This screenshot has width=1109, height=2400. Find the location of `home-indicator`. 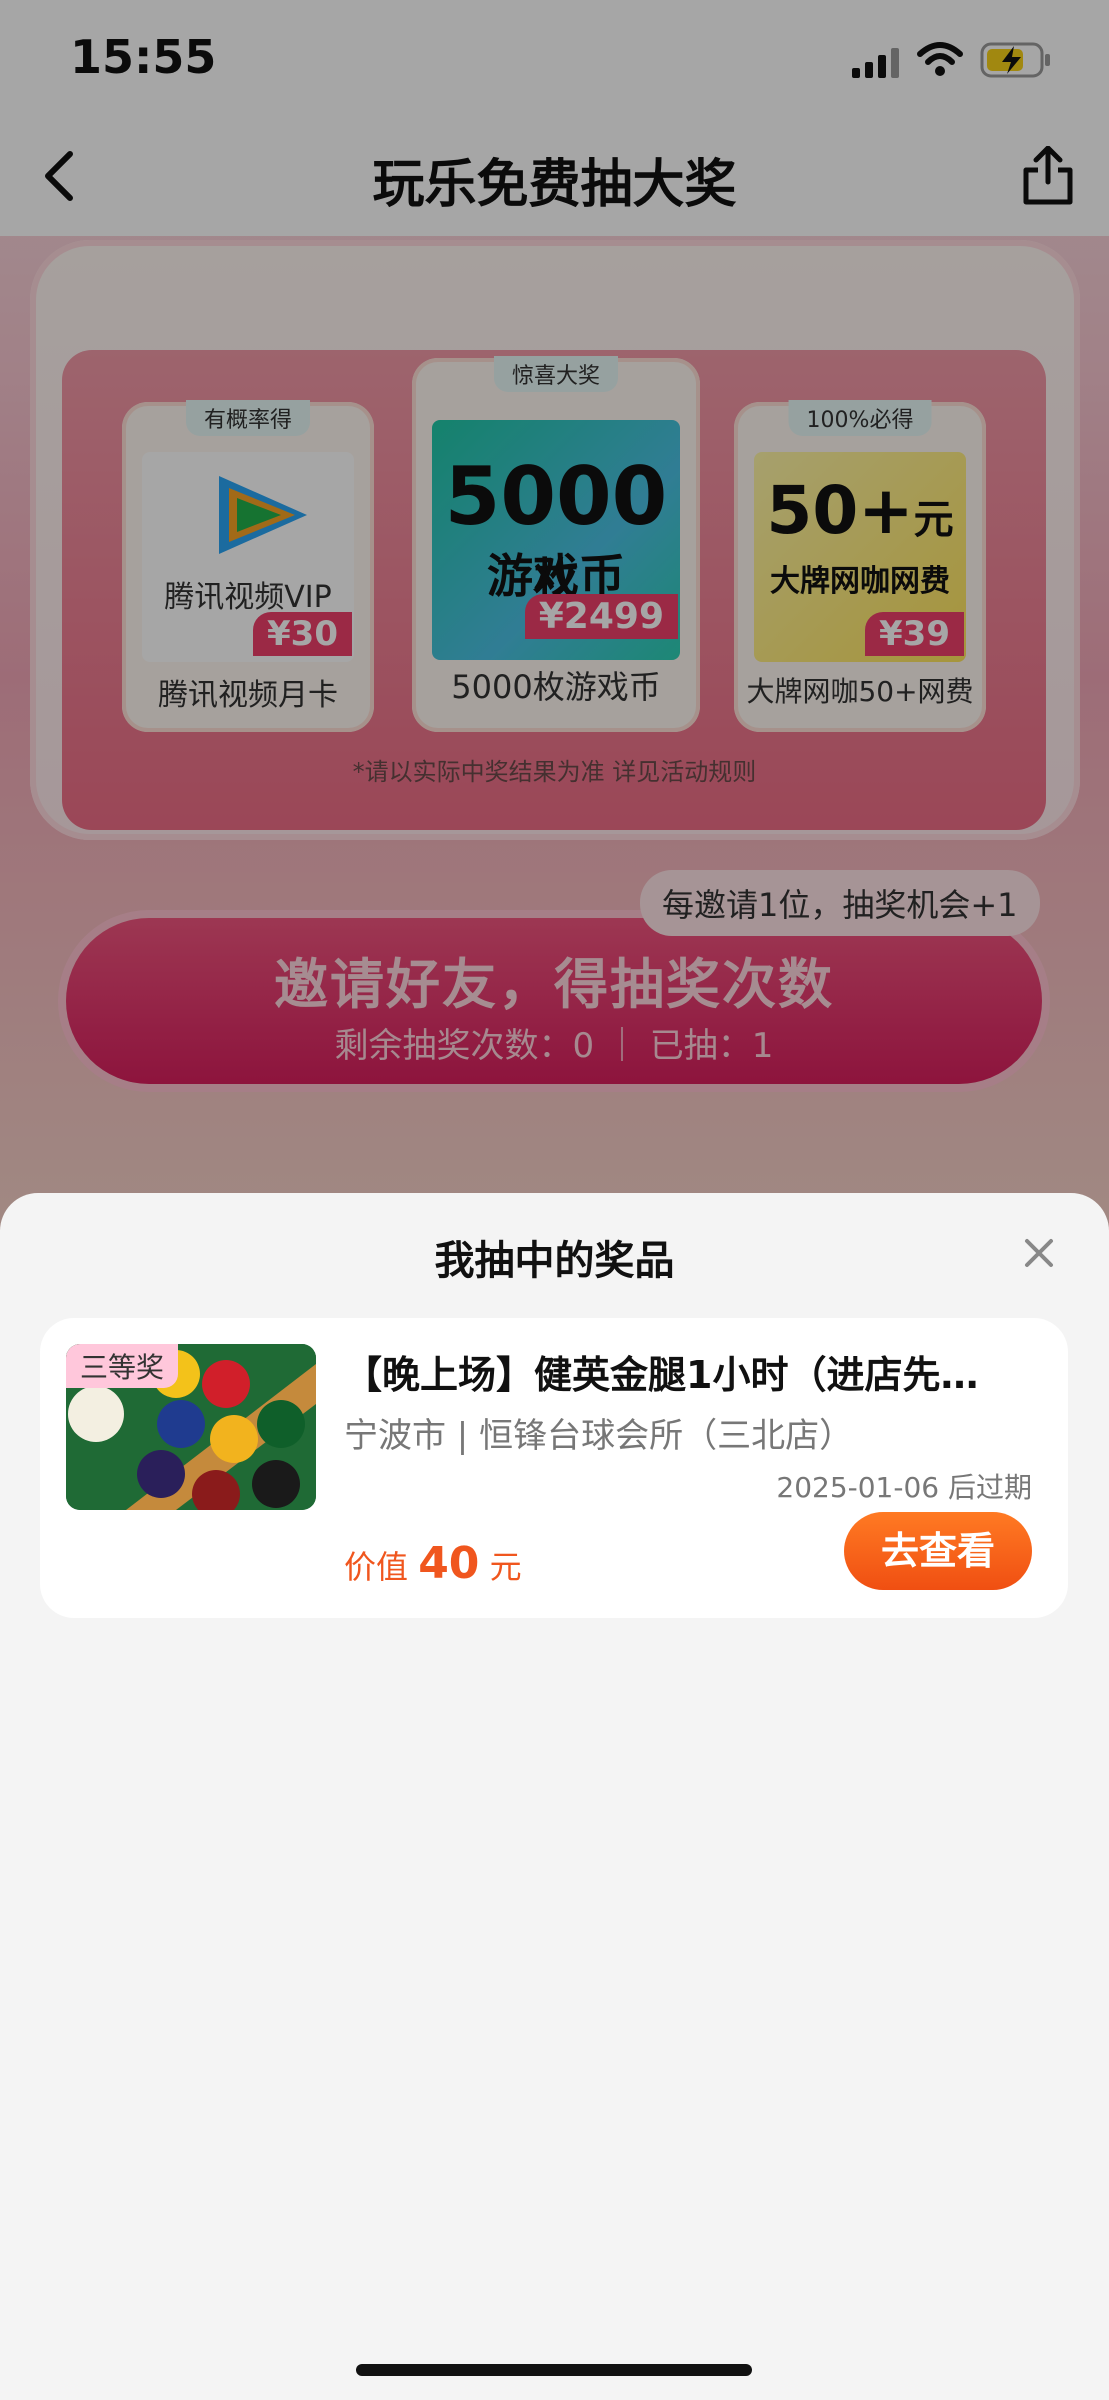

home-indicator is located at coordinates (554, 2370).